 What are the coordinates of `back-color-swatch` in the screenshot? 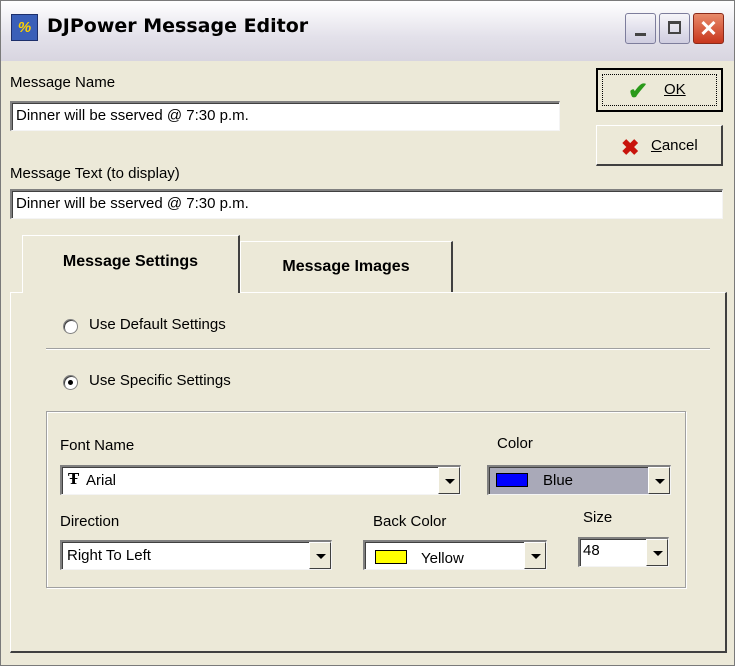 It's located at (391, 557).